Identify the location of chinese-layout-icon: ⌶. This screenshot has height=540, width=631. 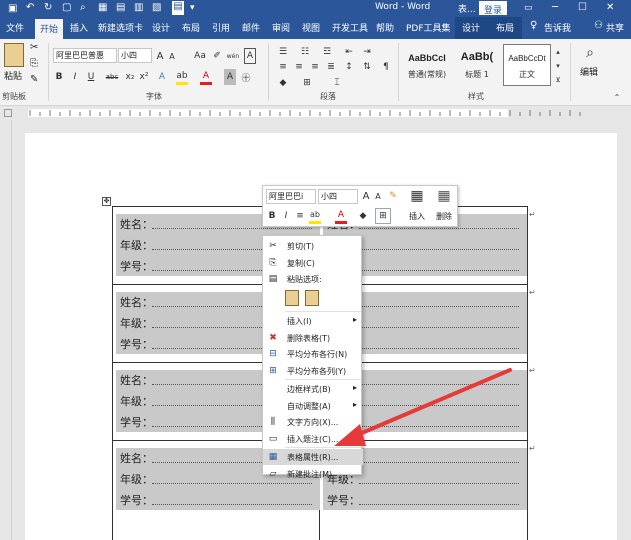
(337, 83).